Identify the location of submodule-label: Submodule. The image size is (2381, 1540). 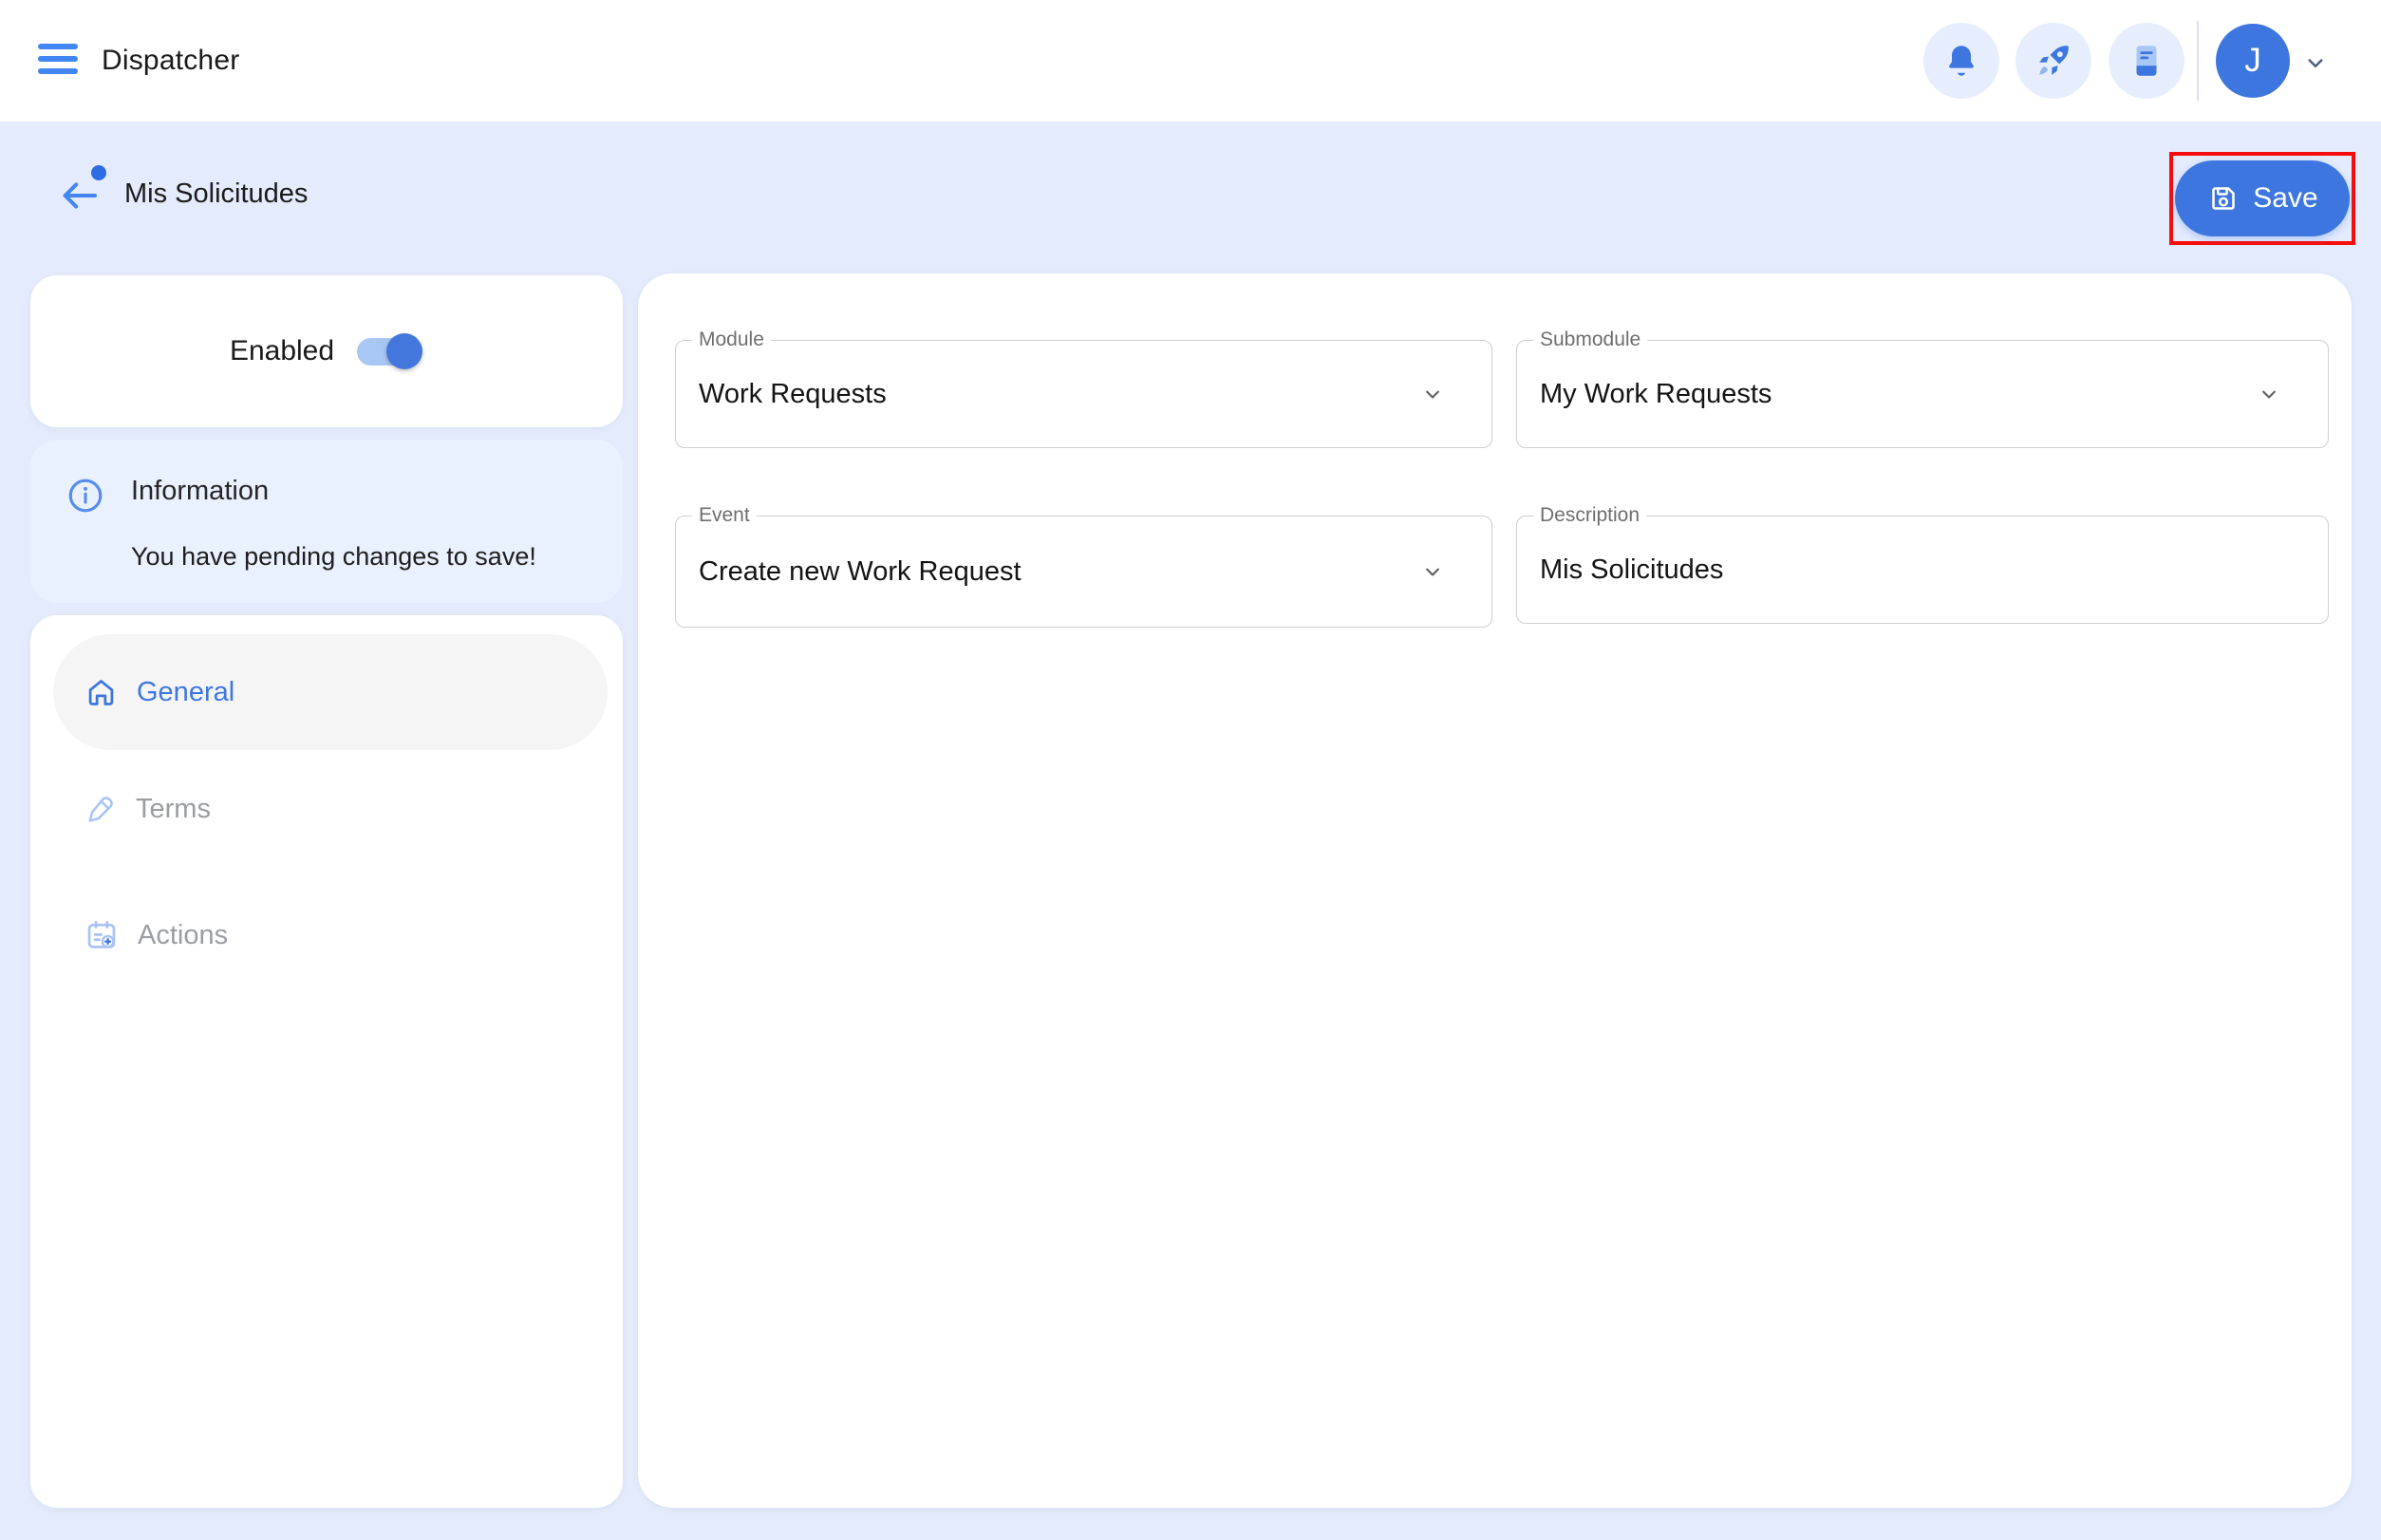
(1590, 340).